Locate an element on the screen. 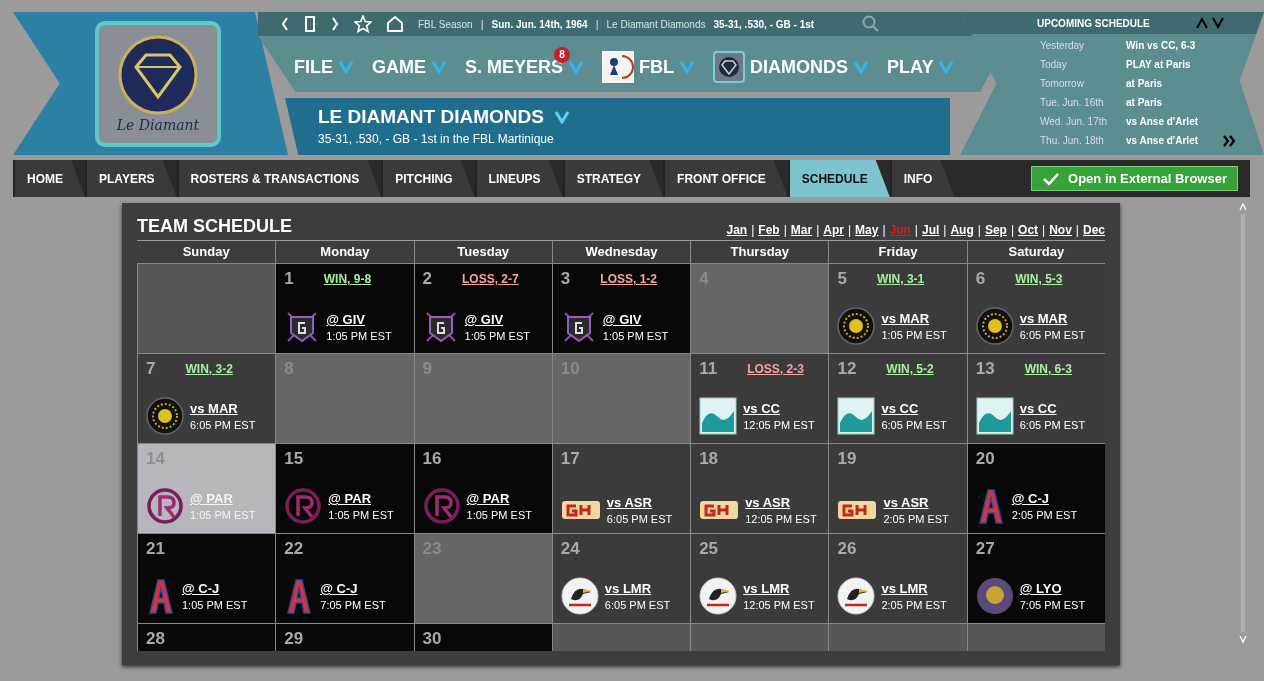 The width and height of the screenshot is (1264, 681). month-link: Apr is located at coordinates (833, 230).